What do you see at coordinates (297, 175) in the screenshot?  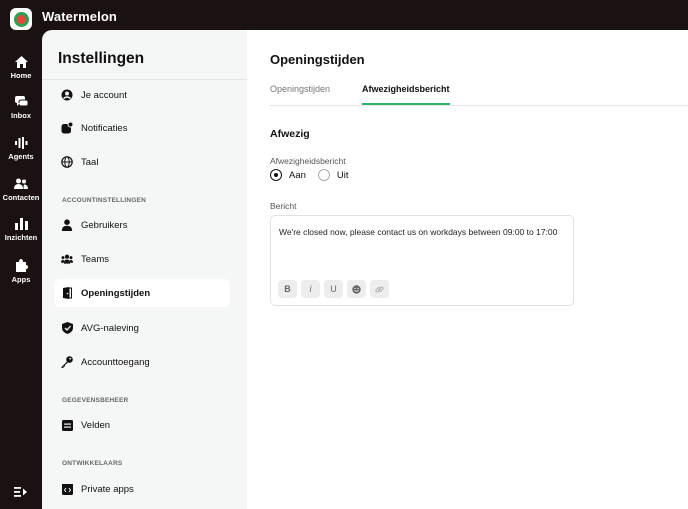 I see `radio-aan-label: Aan` at bounding box center [297, 175].